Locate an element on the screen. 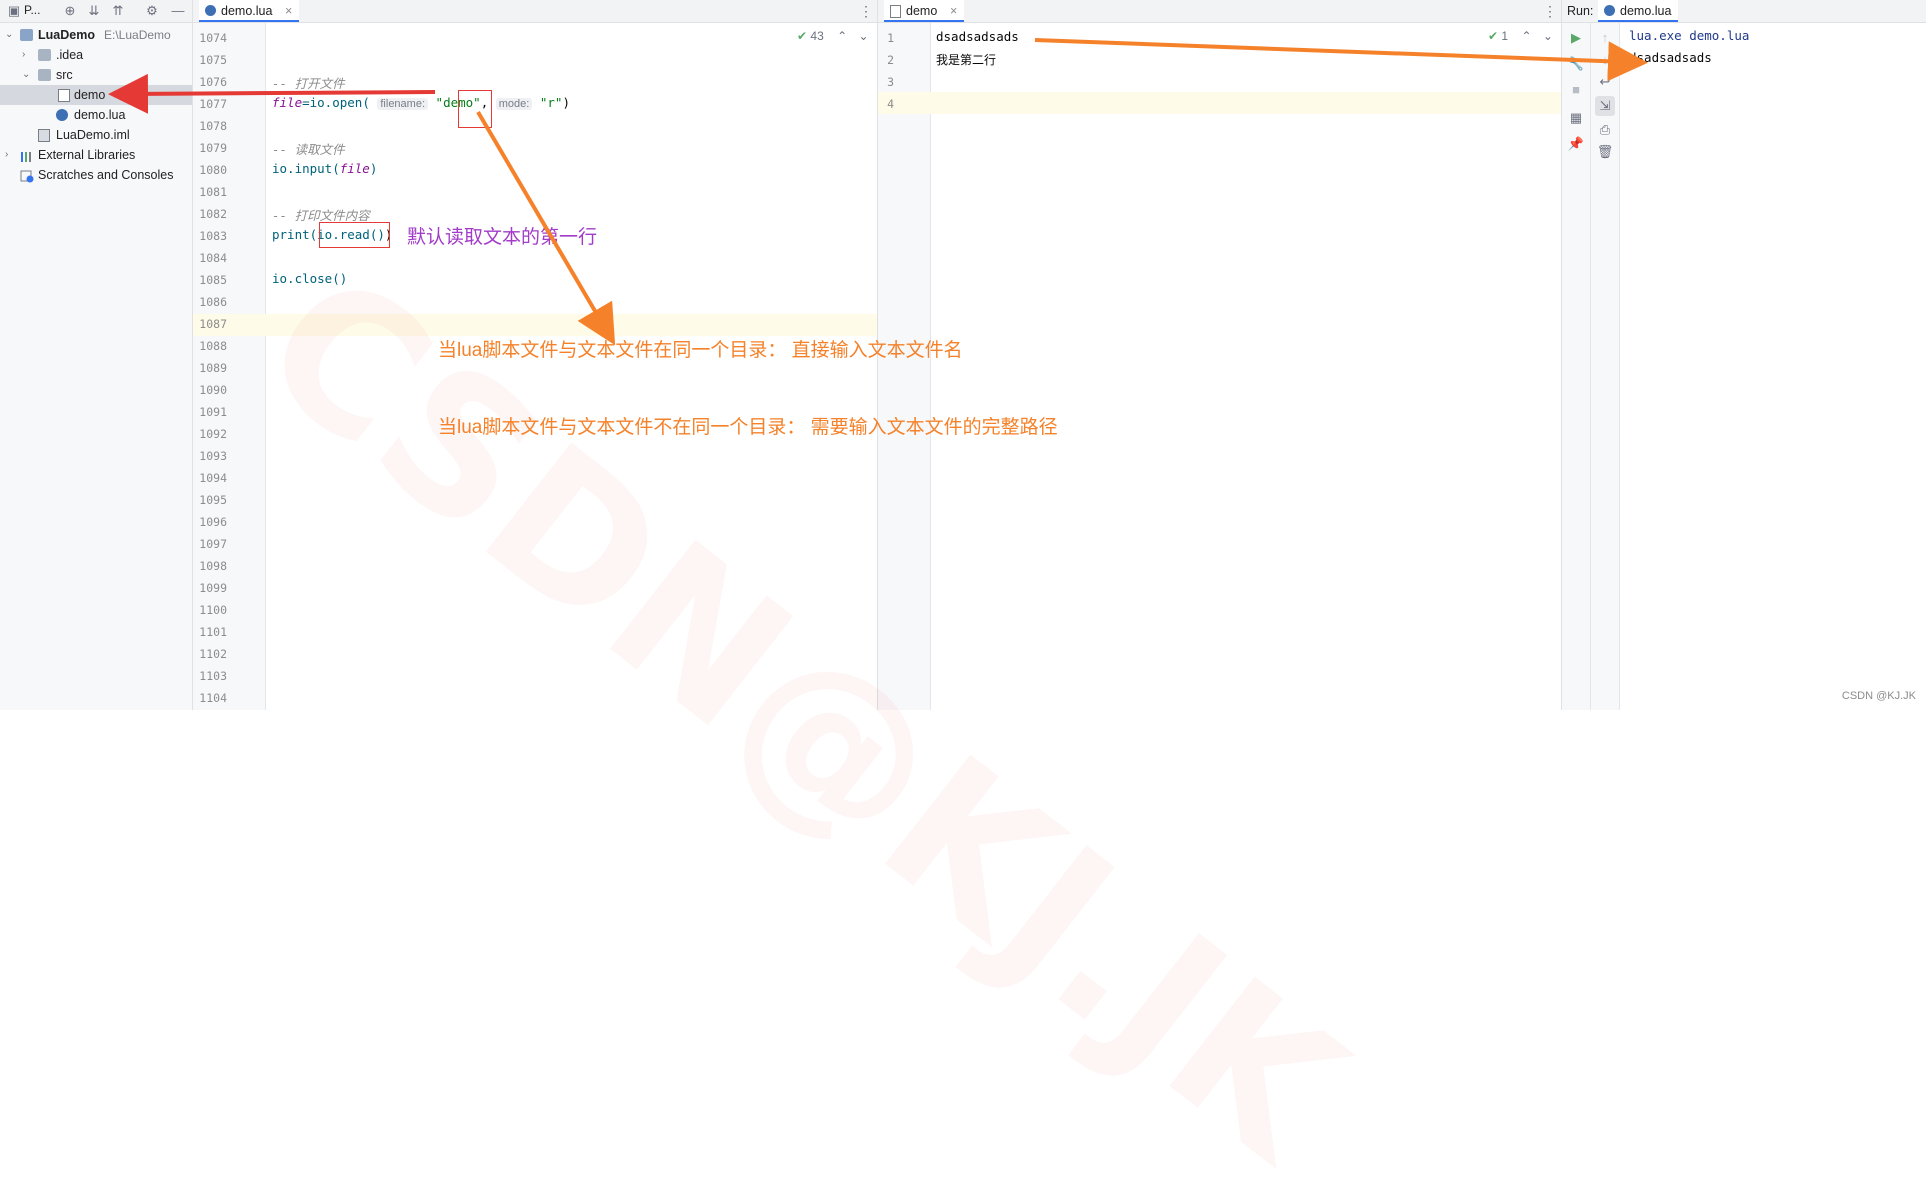  scratches-icon is located at coordinates (27, 176).